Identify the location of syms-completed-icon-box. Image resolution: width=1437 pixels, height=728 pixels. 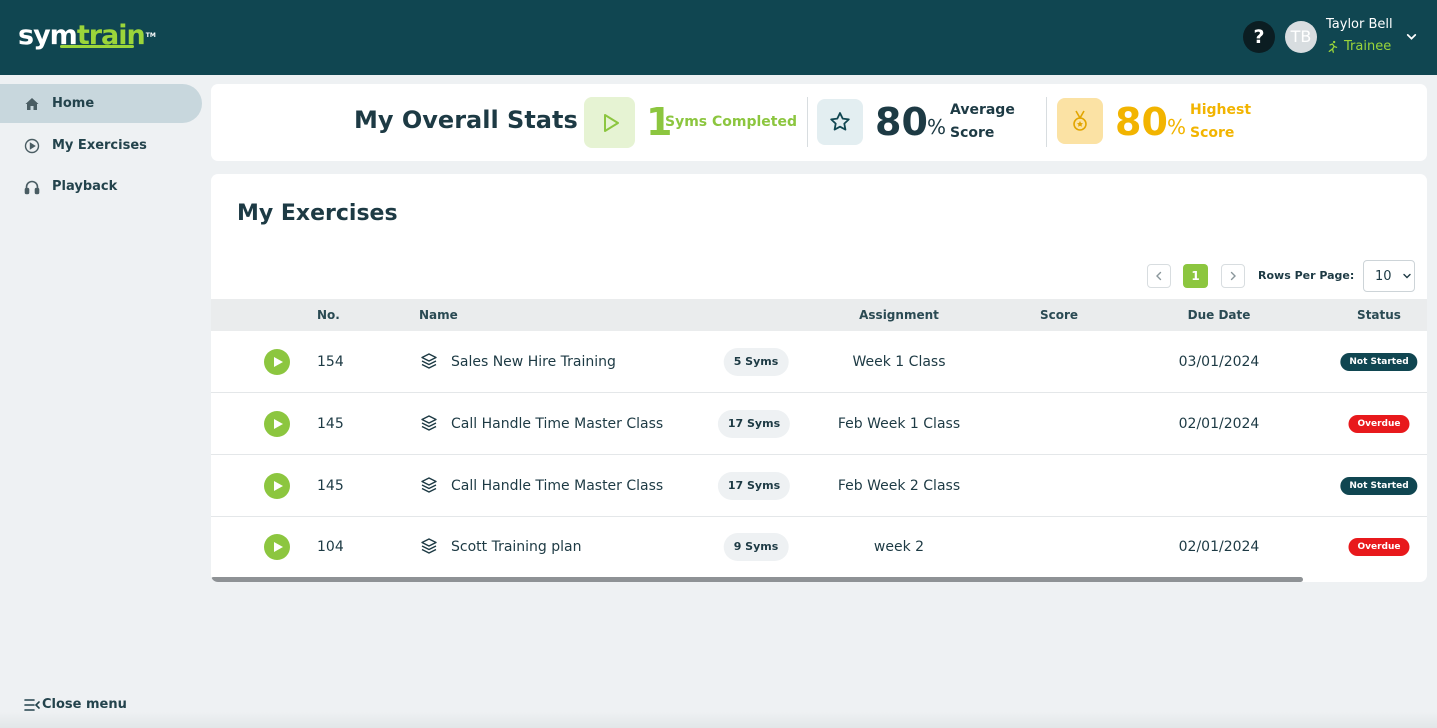
(609, 122).